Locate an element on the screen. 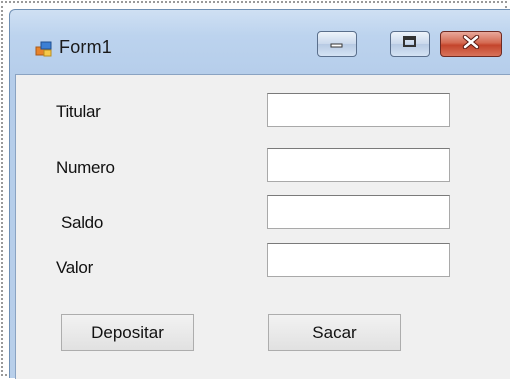 The image size is (510, 379). numero-label: Numero is located at coordinates (85, 167).